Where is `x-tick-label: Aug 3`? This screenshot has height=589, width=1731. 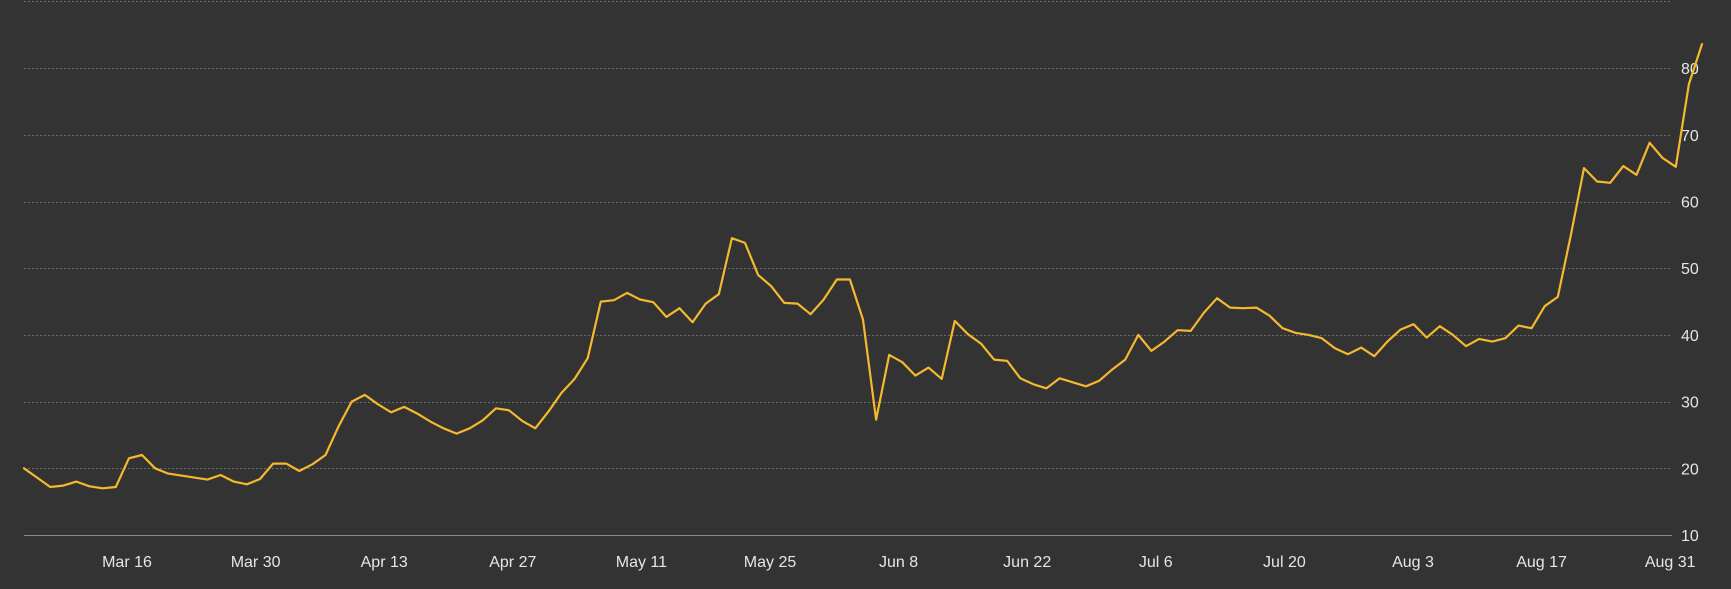 x-tick-label: Aug 3 is located at coordinates (1413, 562).